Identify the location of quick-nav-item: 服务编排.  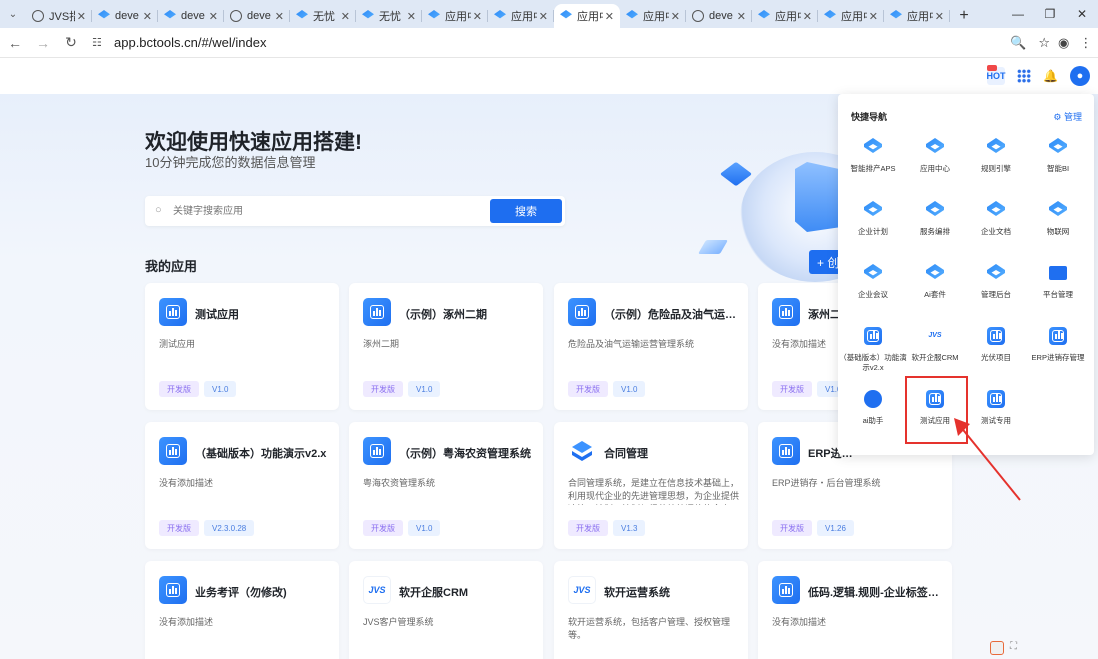
(935, 224).